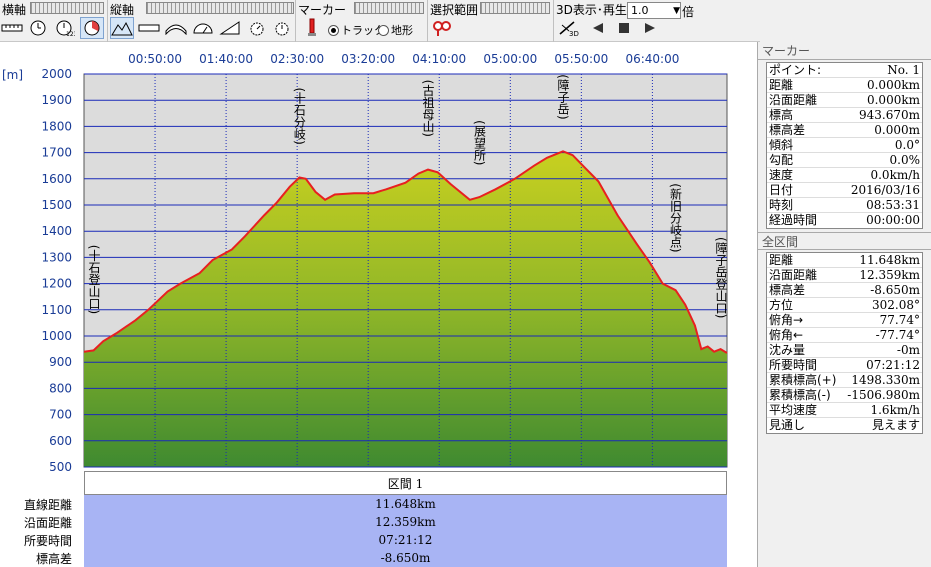 This screenshot has height=567, width=931. I want to click on terrain-radio: 地形, so click(395, 30).